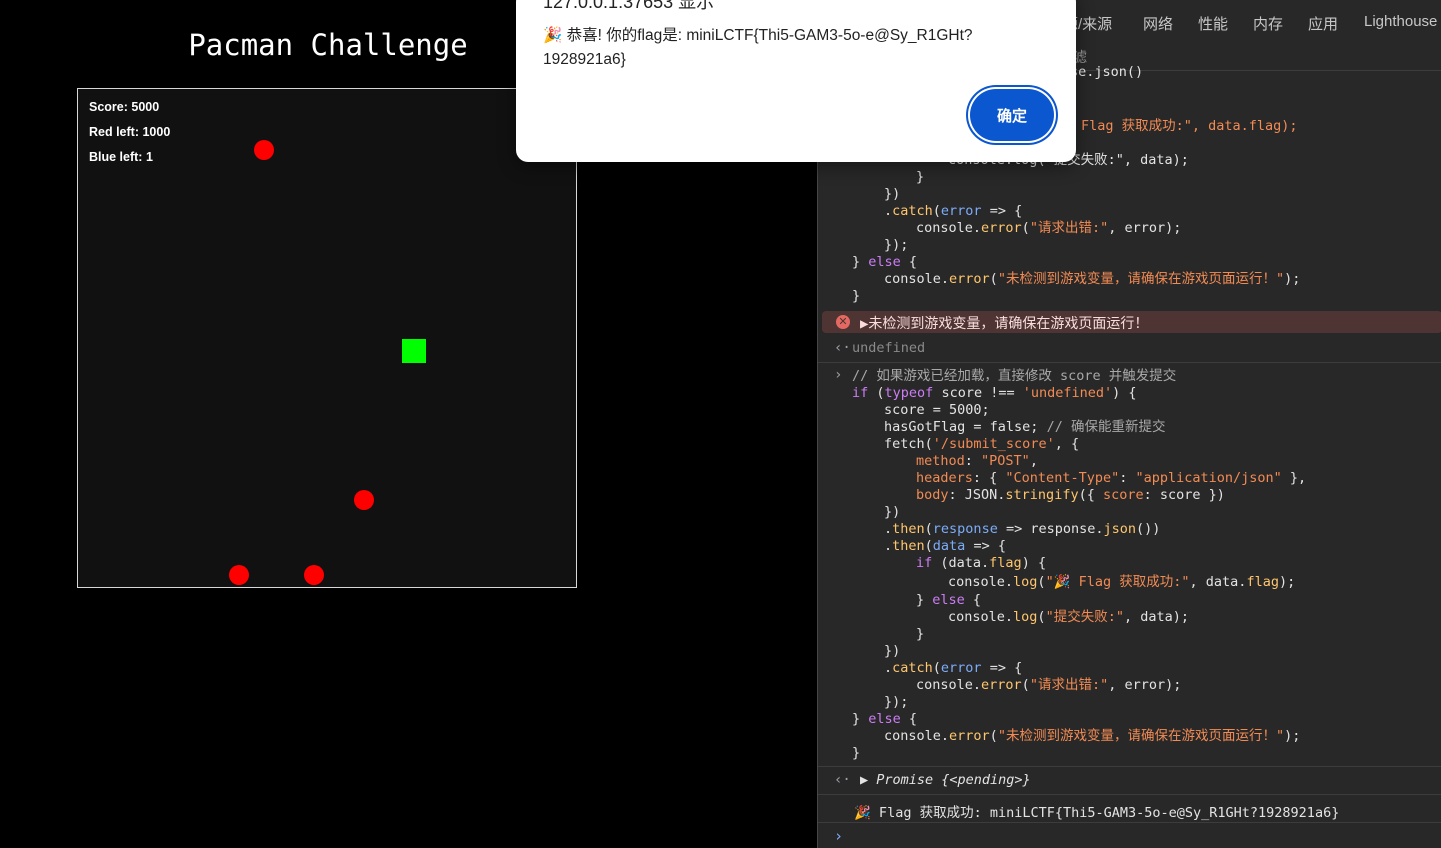 Image resolution: width=1441 pixels, height=848 pixels. What do you see at coordinates (994, 393) in the screenshot?
I see `code-line: if (typeof score !== 'undefined') {` at bounding box center [994, 393].